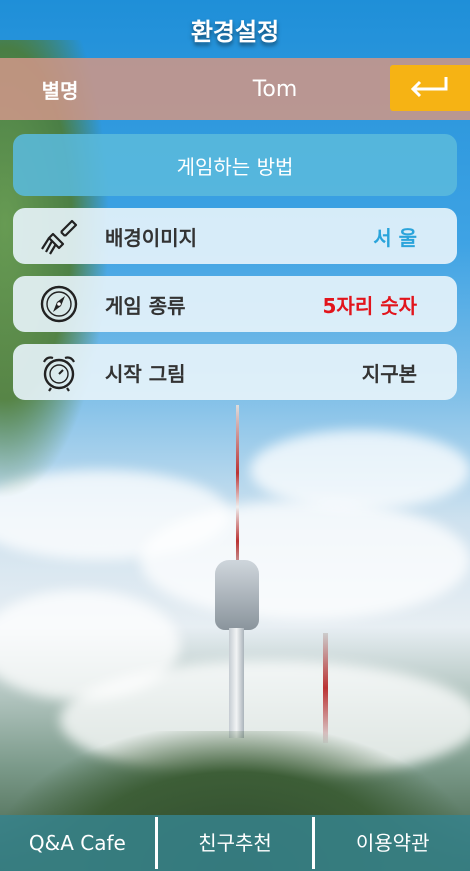 Image resolution: width=470 pixels, height=871 pixels. What do you see at coordinates (389, 373) in the screenshot?
I see `setting-value: 지구본` at bounding box center [389, 373].